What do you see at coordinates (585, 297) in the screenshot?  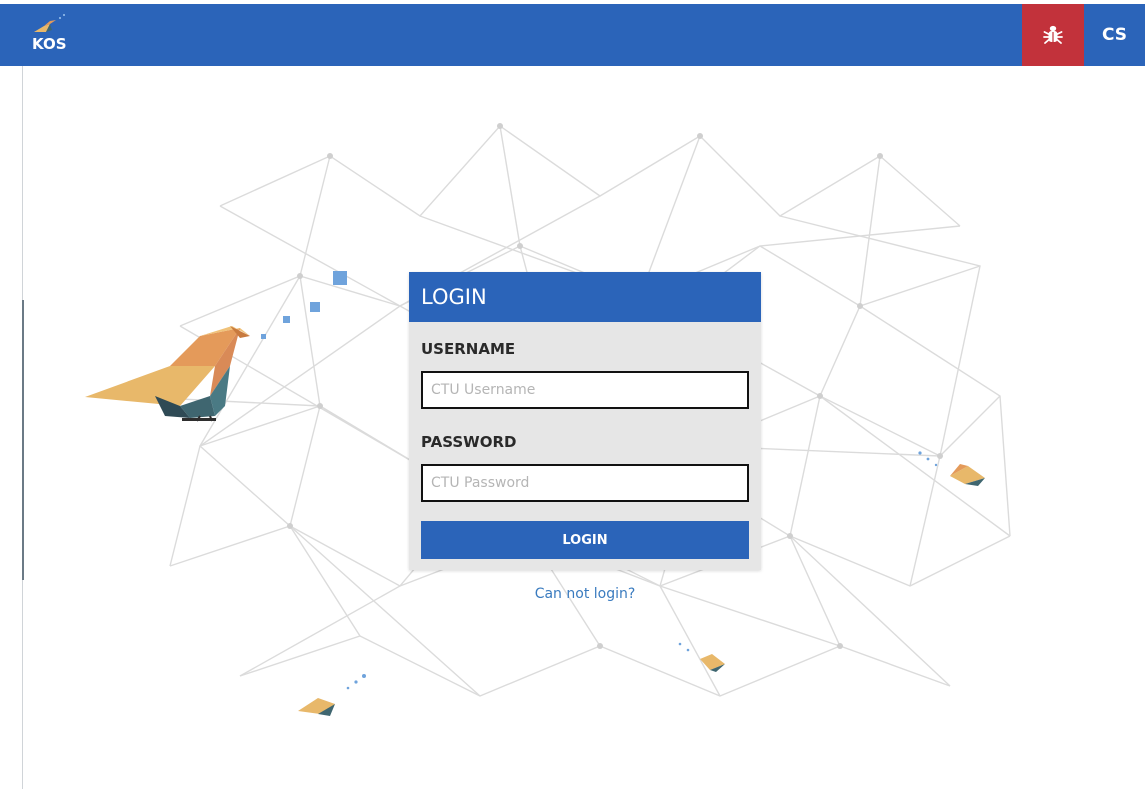 I see `login-card-header: LOGIN` at bounding box center [585, 297].